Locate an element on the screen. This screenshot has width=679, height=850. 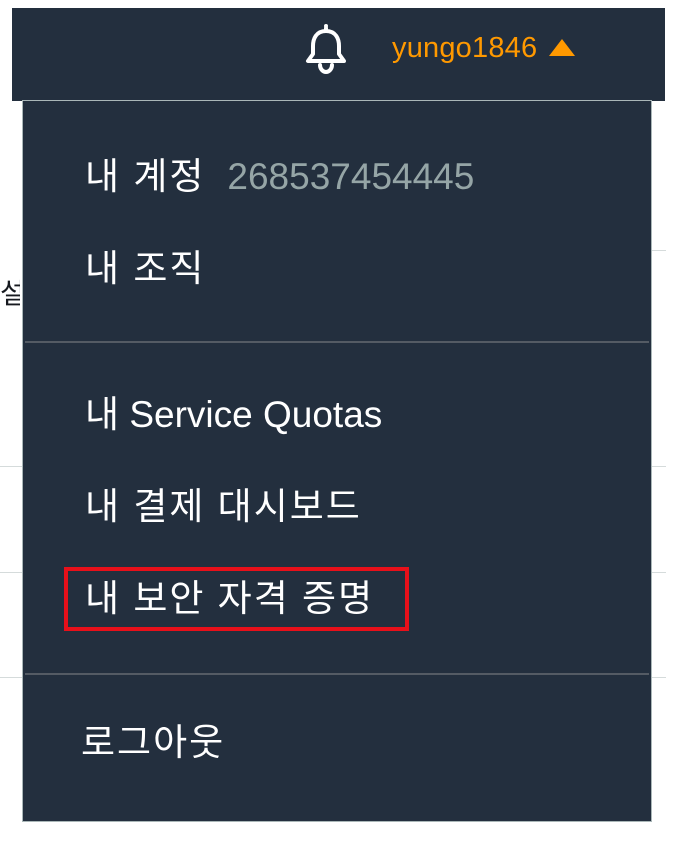
highlight-box is located at coordinates (236, 599).